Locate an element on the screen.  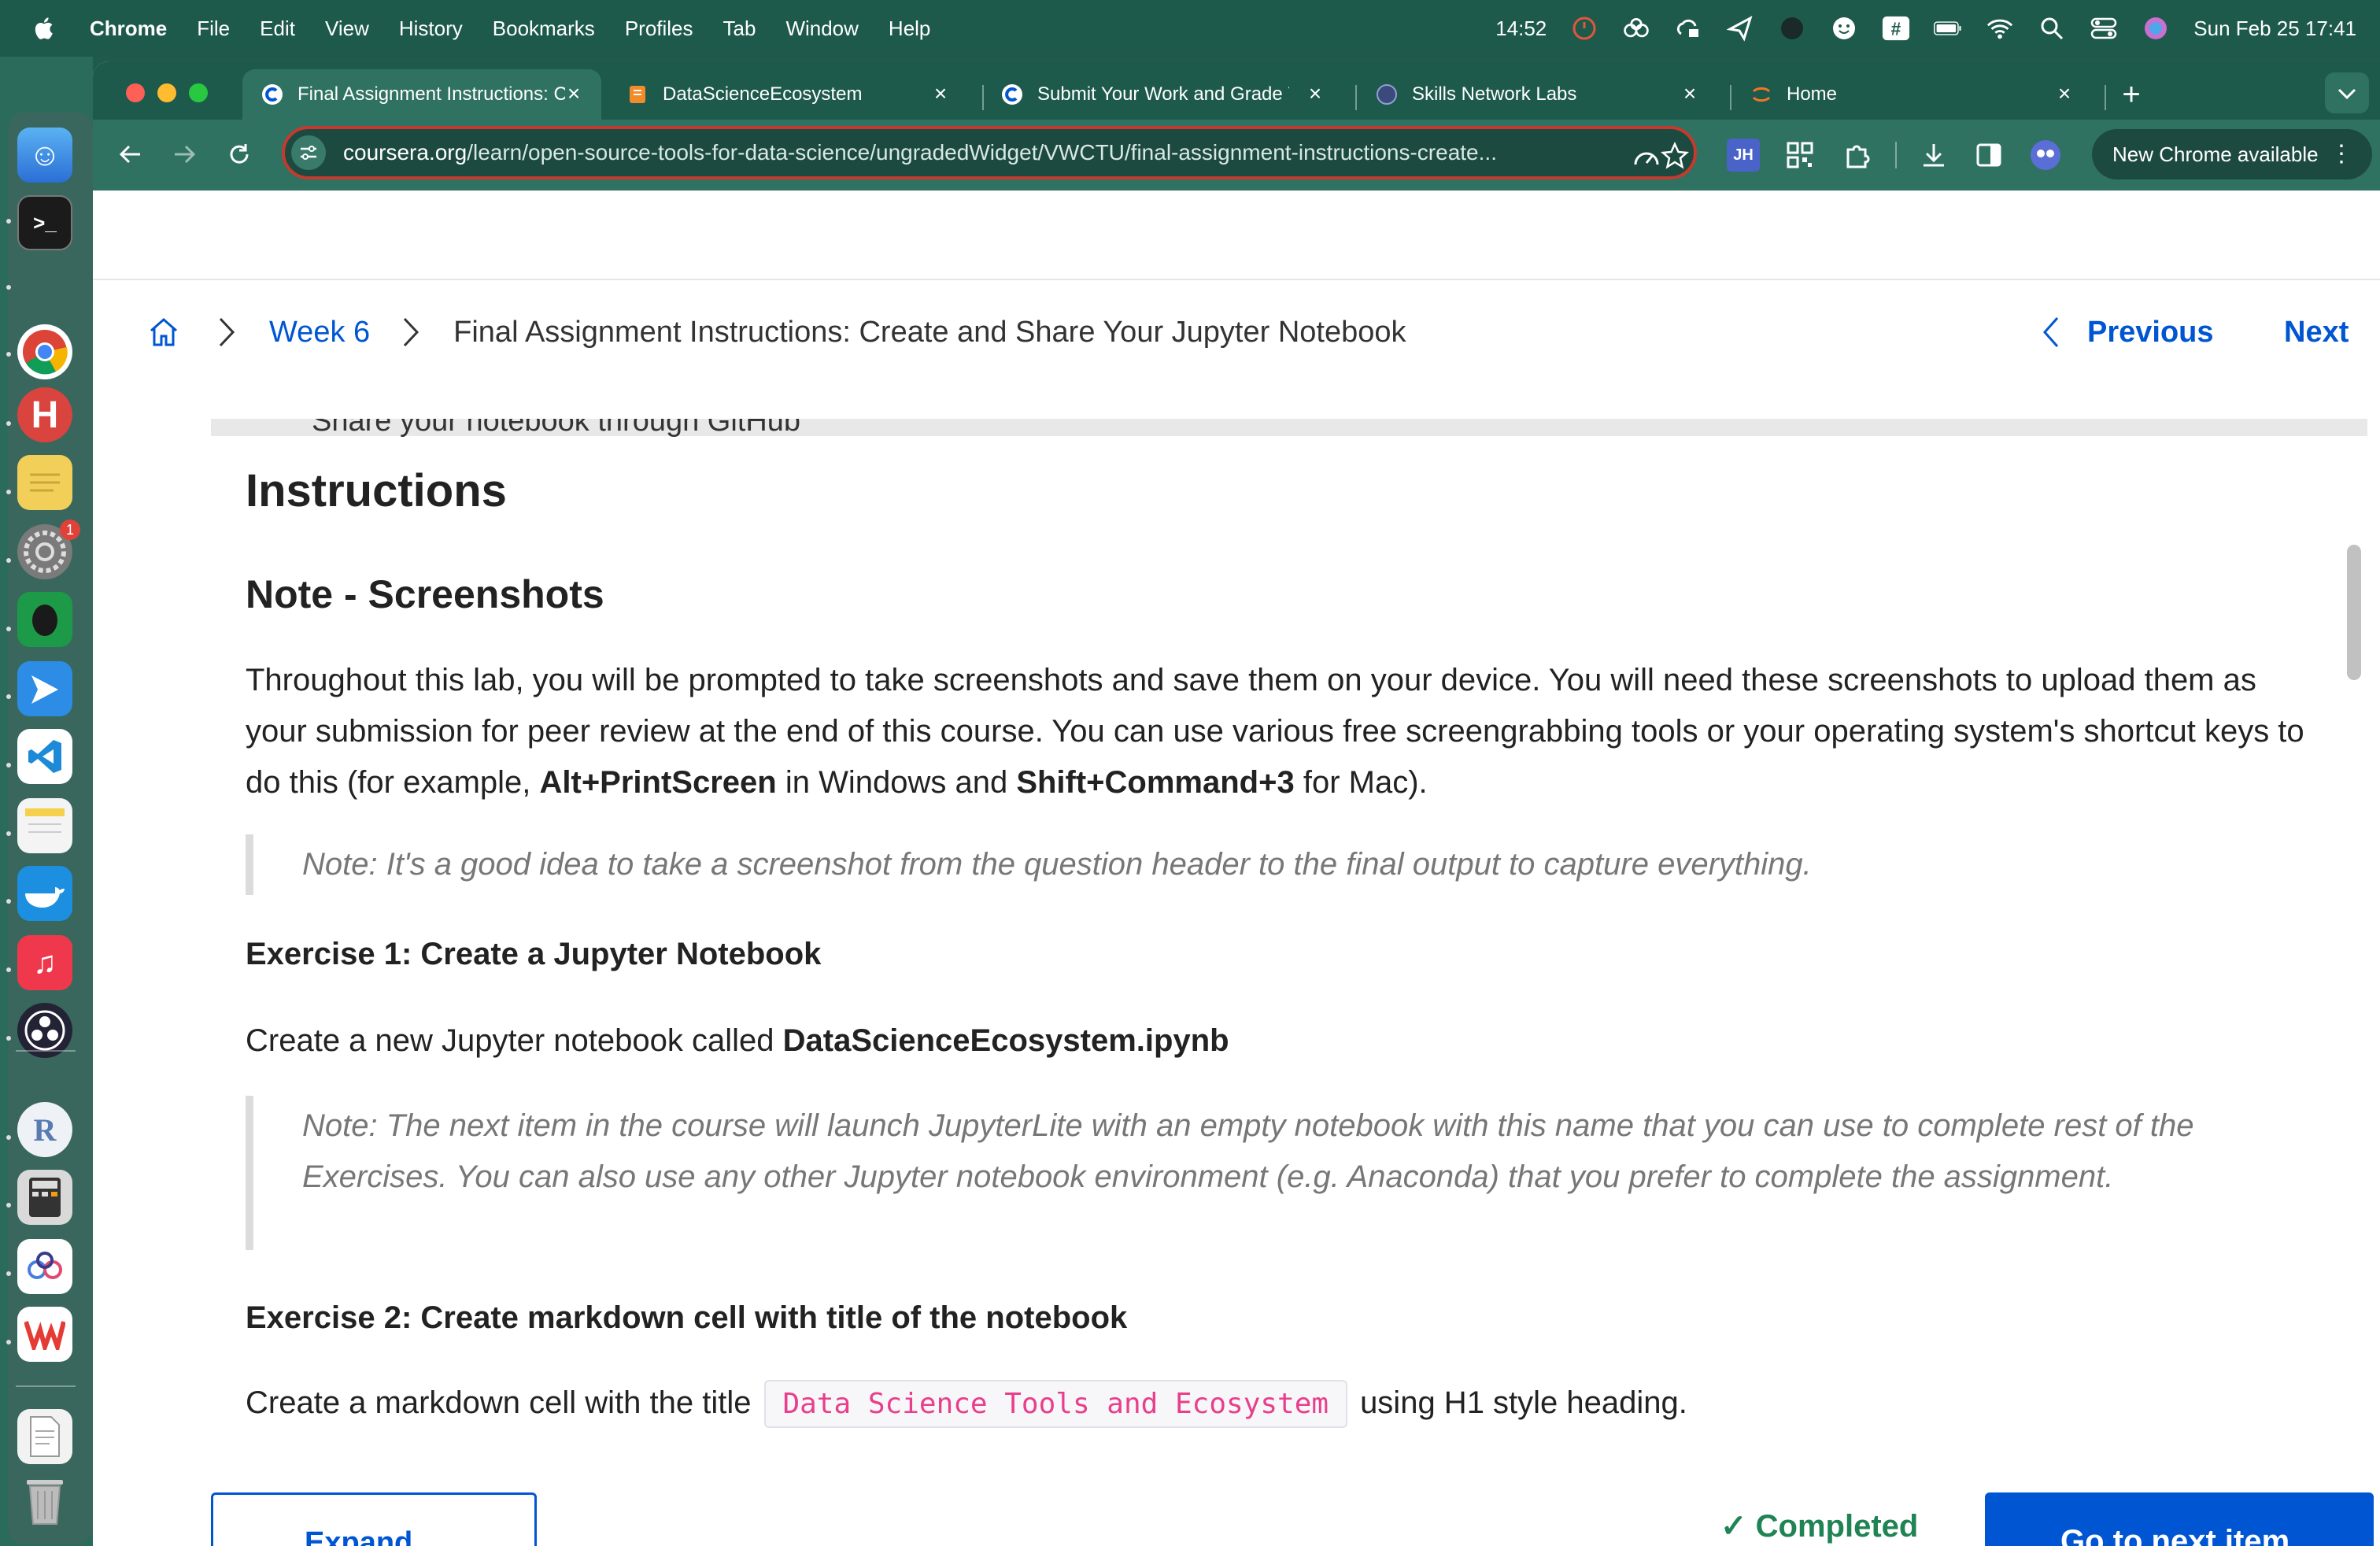
hashtag-icon: # is located at coordinates (1896, 28).